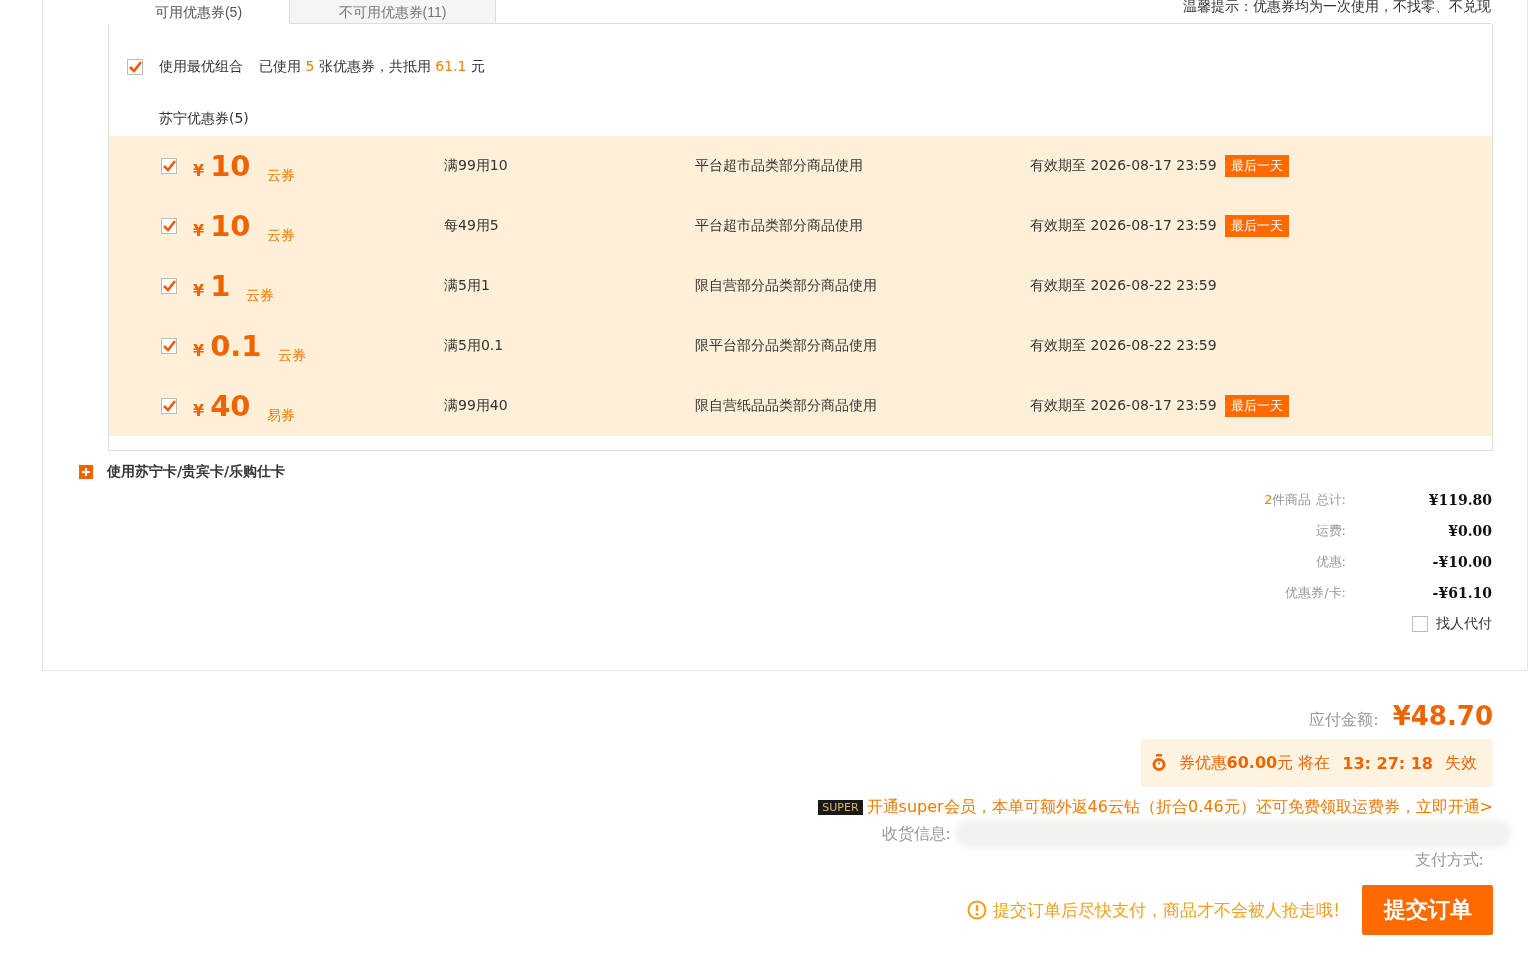 This screenshot has width=1529, height=965. Describe the element at coordinates (1470, 530) in the screenshot. I see `summary-value: ¥0.00` at that location.